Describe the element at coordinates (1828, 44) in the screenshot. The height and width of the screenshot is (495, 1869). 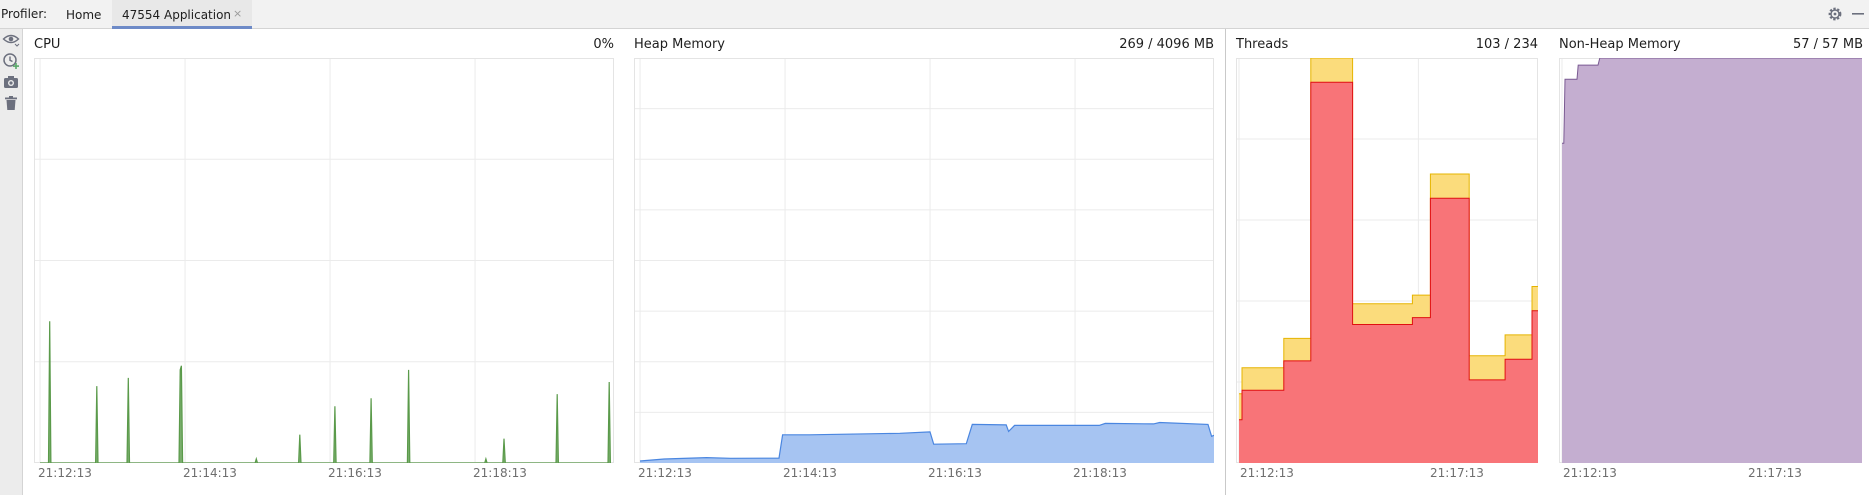
I see `nonheap-value: 57 / 57 MB` at that location.